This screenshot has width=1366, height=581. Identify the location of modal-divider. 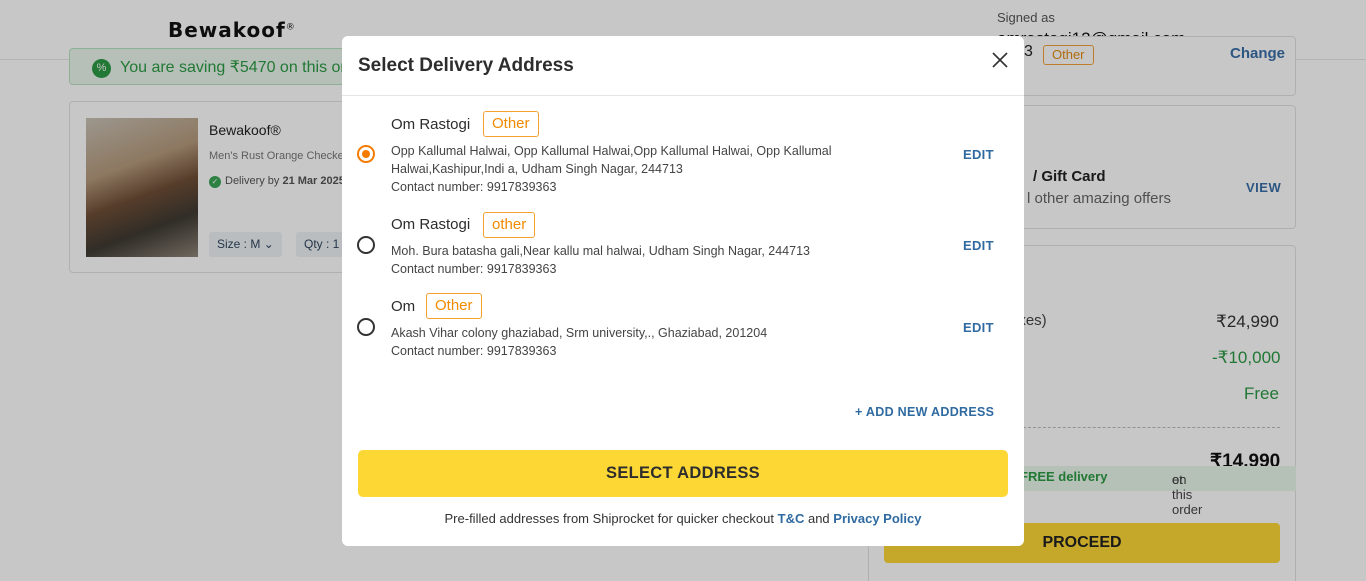
(683, 95).